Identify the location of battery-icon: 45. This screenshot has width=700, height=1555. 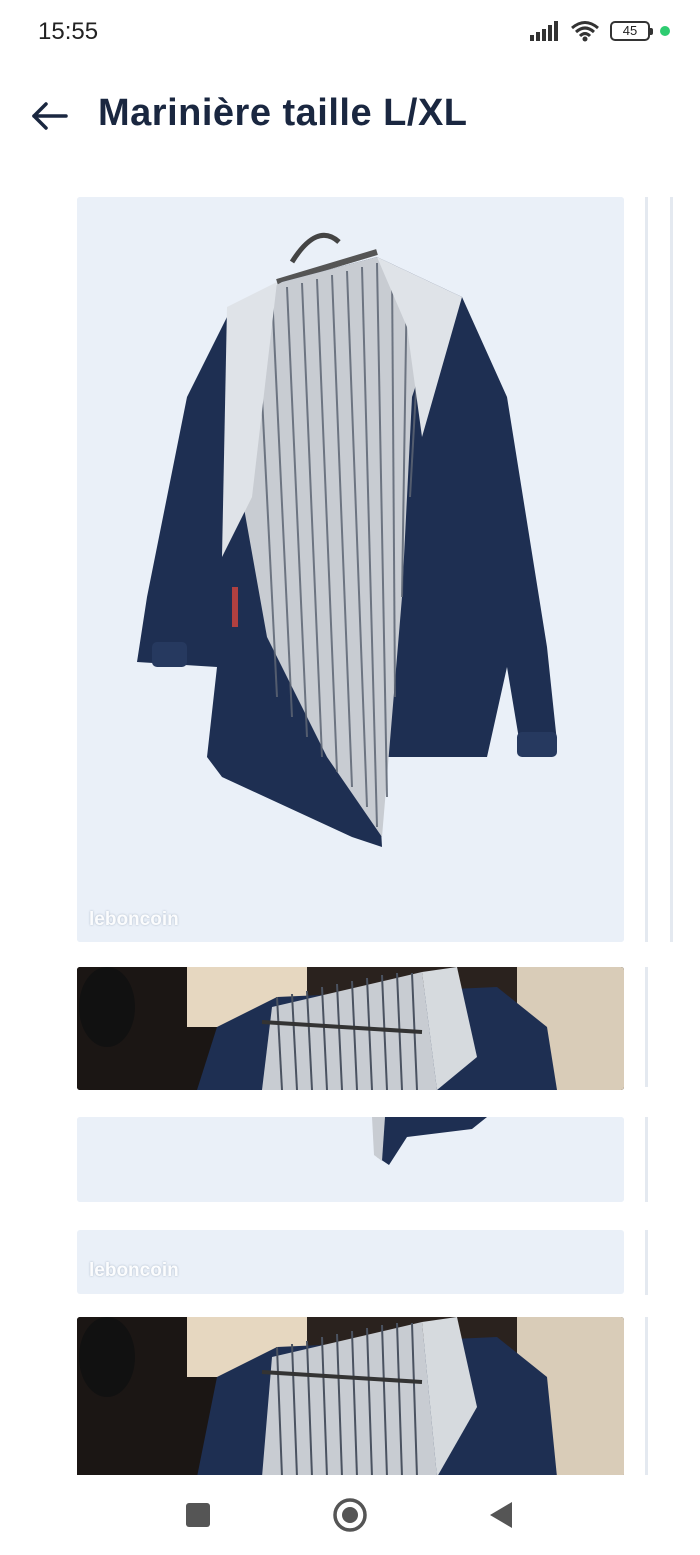
(631, 31).